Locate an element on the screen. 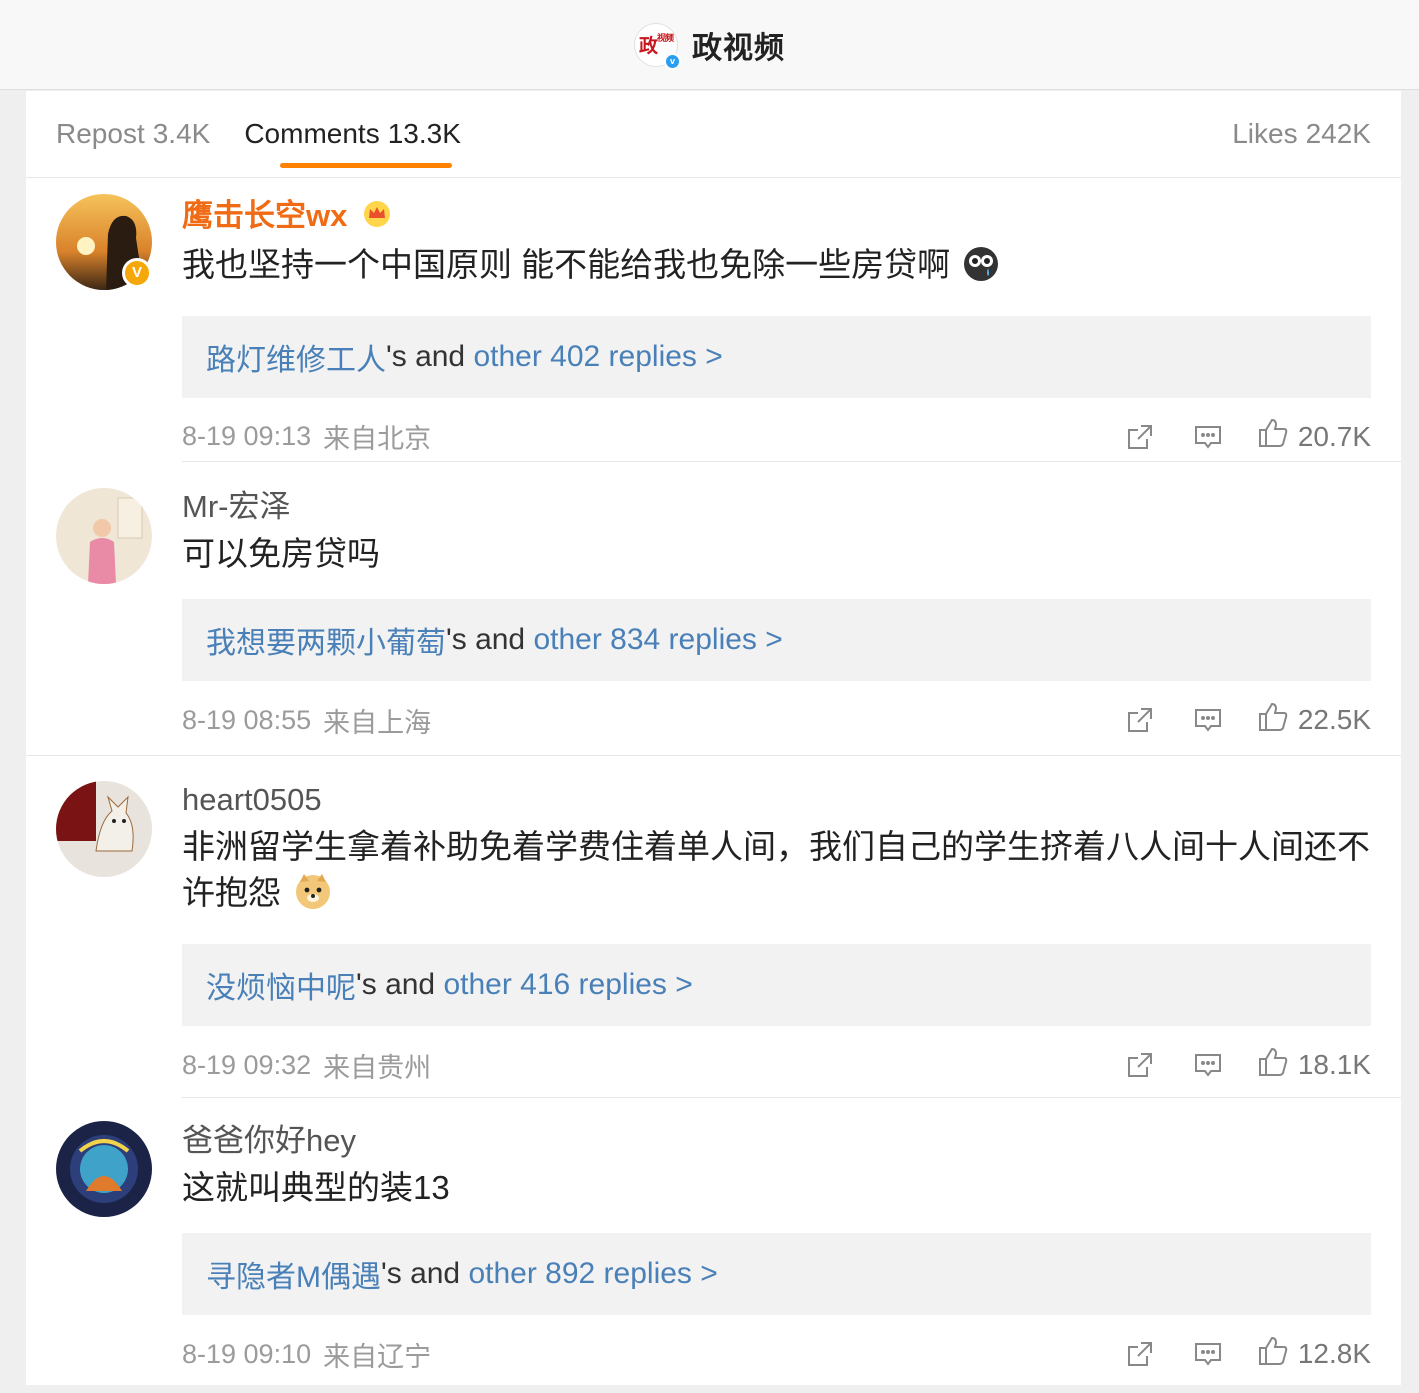 Image resolution: width=1419 pixels, height=1393 pixels. like-count: 22.5K is located at coordinates (1334, 719).